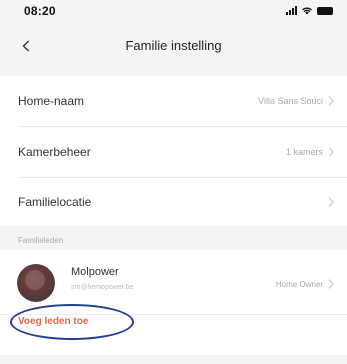 This screenshot has width=347, height=364. Describe the element at coordinates (55, 202) in the screenshot. I see `family-location-label: Familielocatie` at that location.